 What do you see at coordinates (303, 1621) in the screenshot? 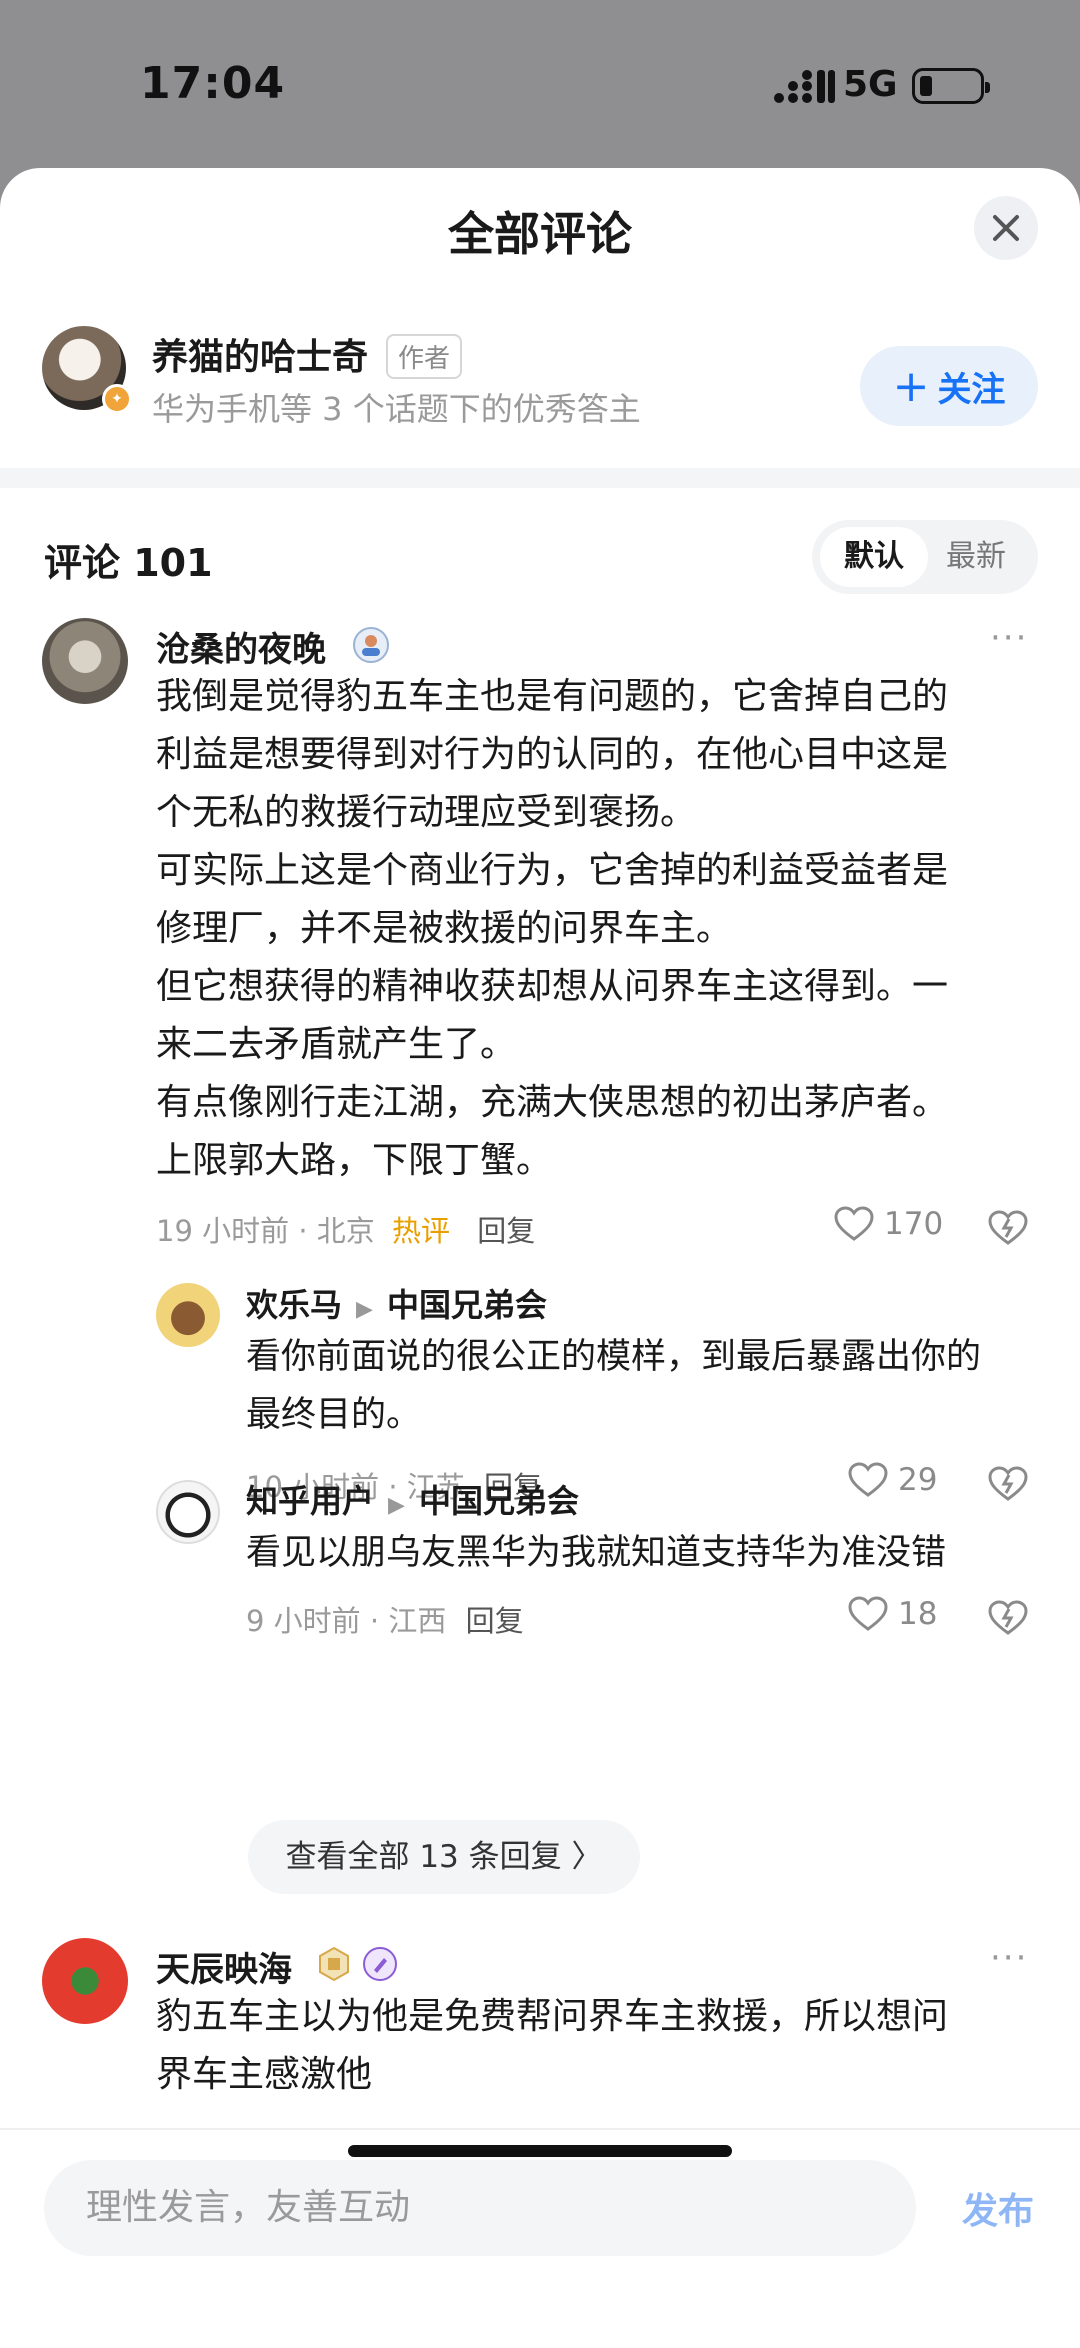
I see `reply-time: 9 小时前` at bounding box center [303, 1621].